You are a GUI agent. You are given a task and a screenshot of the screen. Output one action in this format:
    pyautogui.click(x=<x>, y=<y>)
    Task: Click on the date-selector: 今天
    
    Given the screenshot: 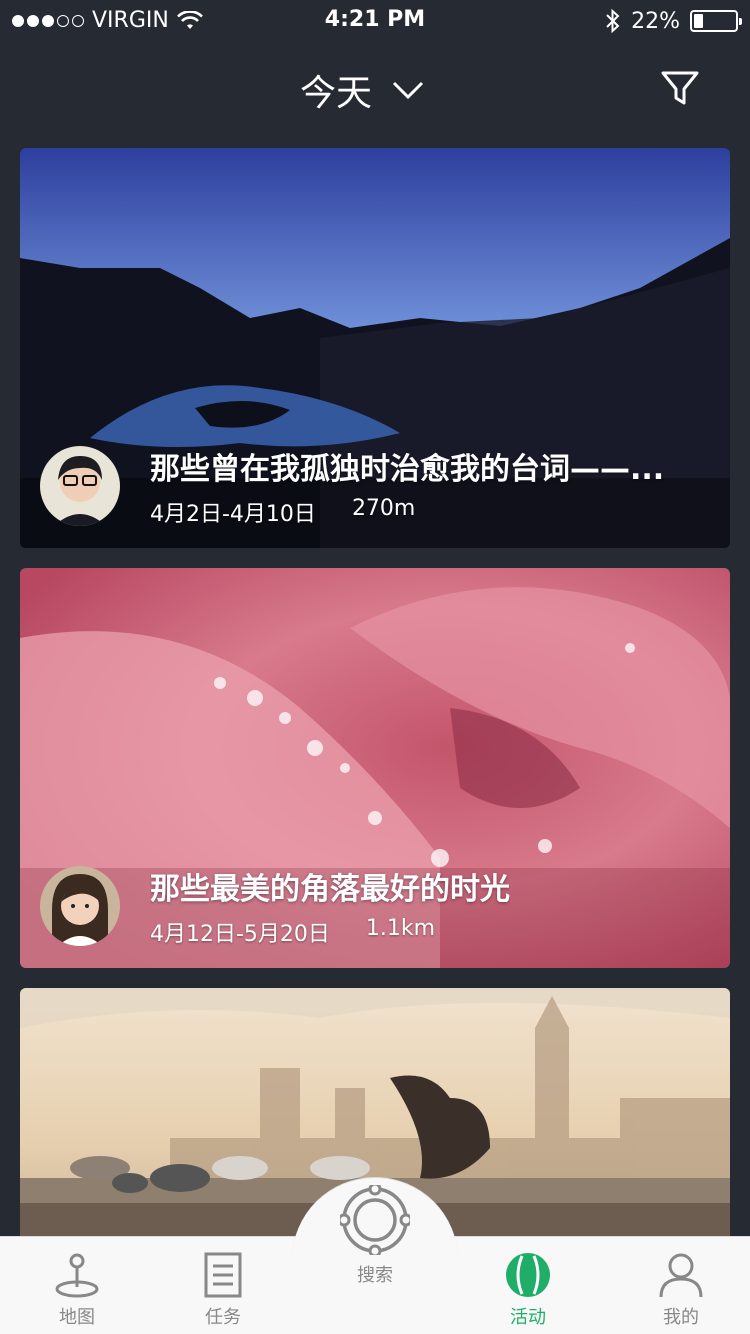 What is the action you would take?
    pyautogui.click(x=362, y=90)
    